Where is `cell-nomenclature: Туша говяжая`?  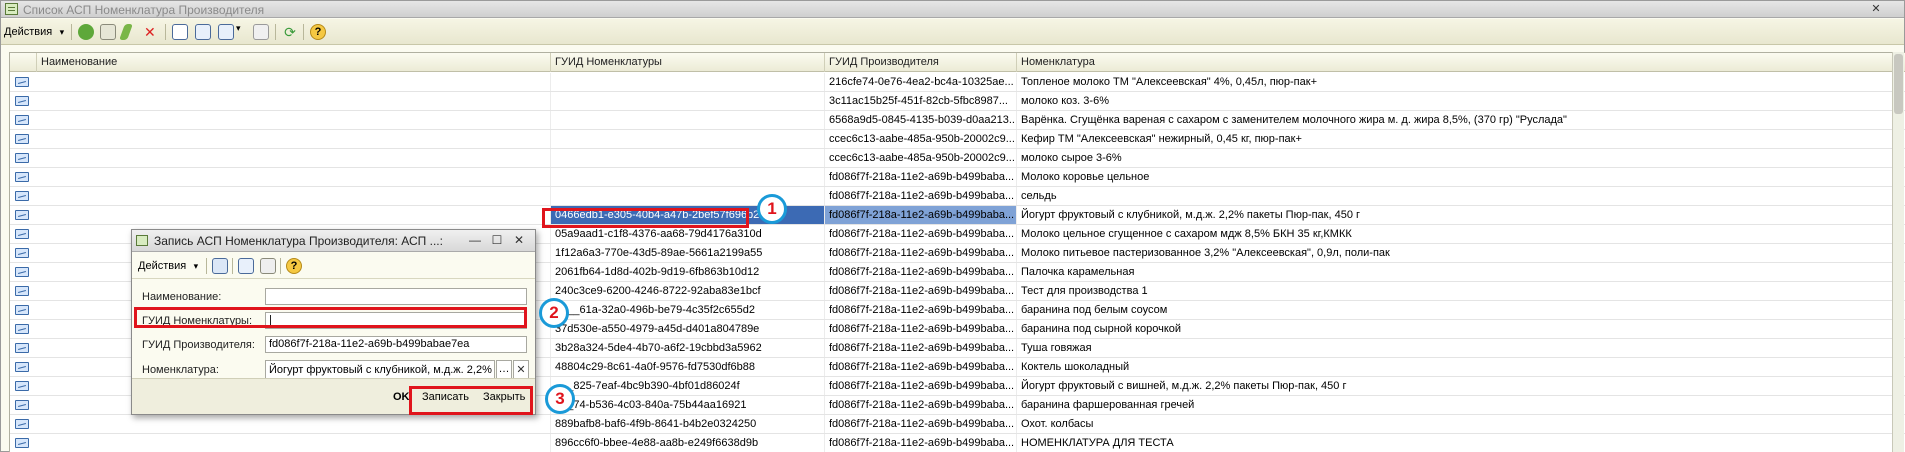
cell-nomenclature: Туша говяжая is located at coordinates (1461, 348).